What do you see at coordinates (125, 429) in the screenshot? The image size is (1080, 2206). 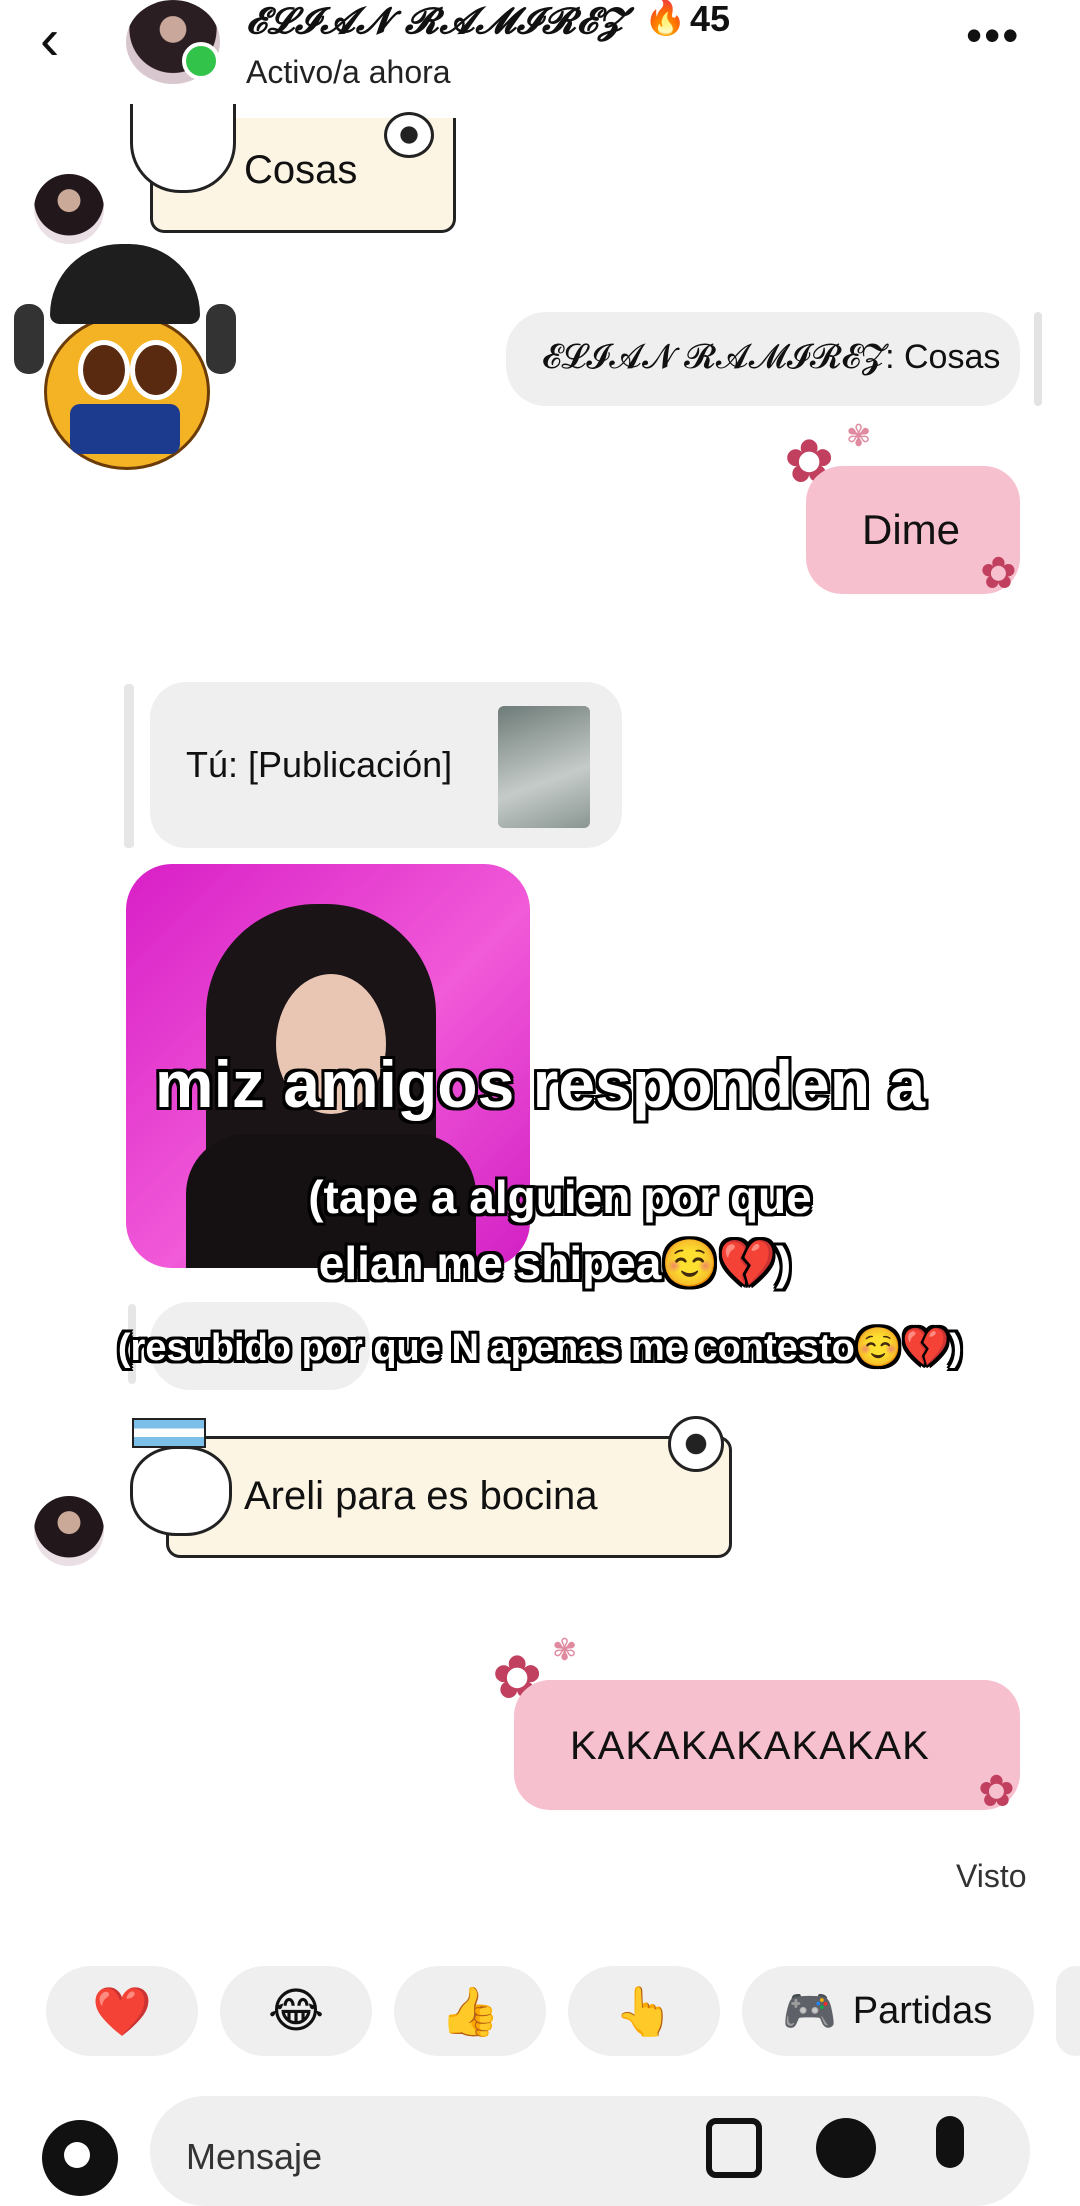 I see `jersey` at bounding box center [125, 429].